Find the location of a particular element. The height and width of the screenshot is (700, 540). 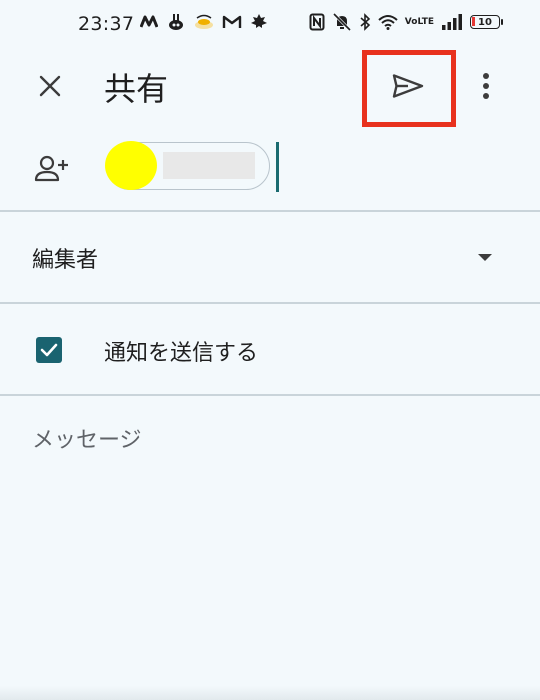

game-app-icon is located at coordinates (176, 22).